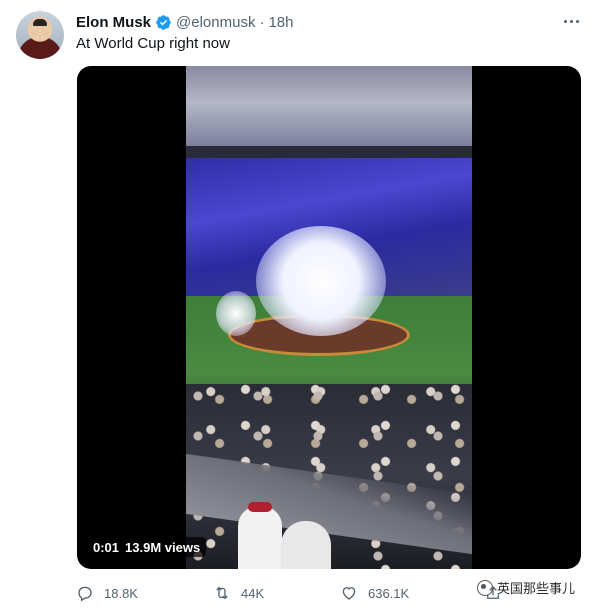  I want to click on video-current-time: 0:01, so click(106, 547).